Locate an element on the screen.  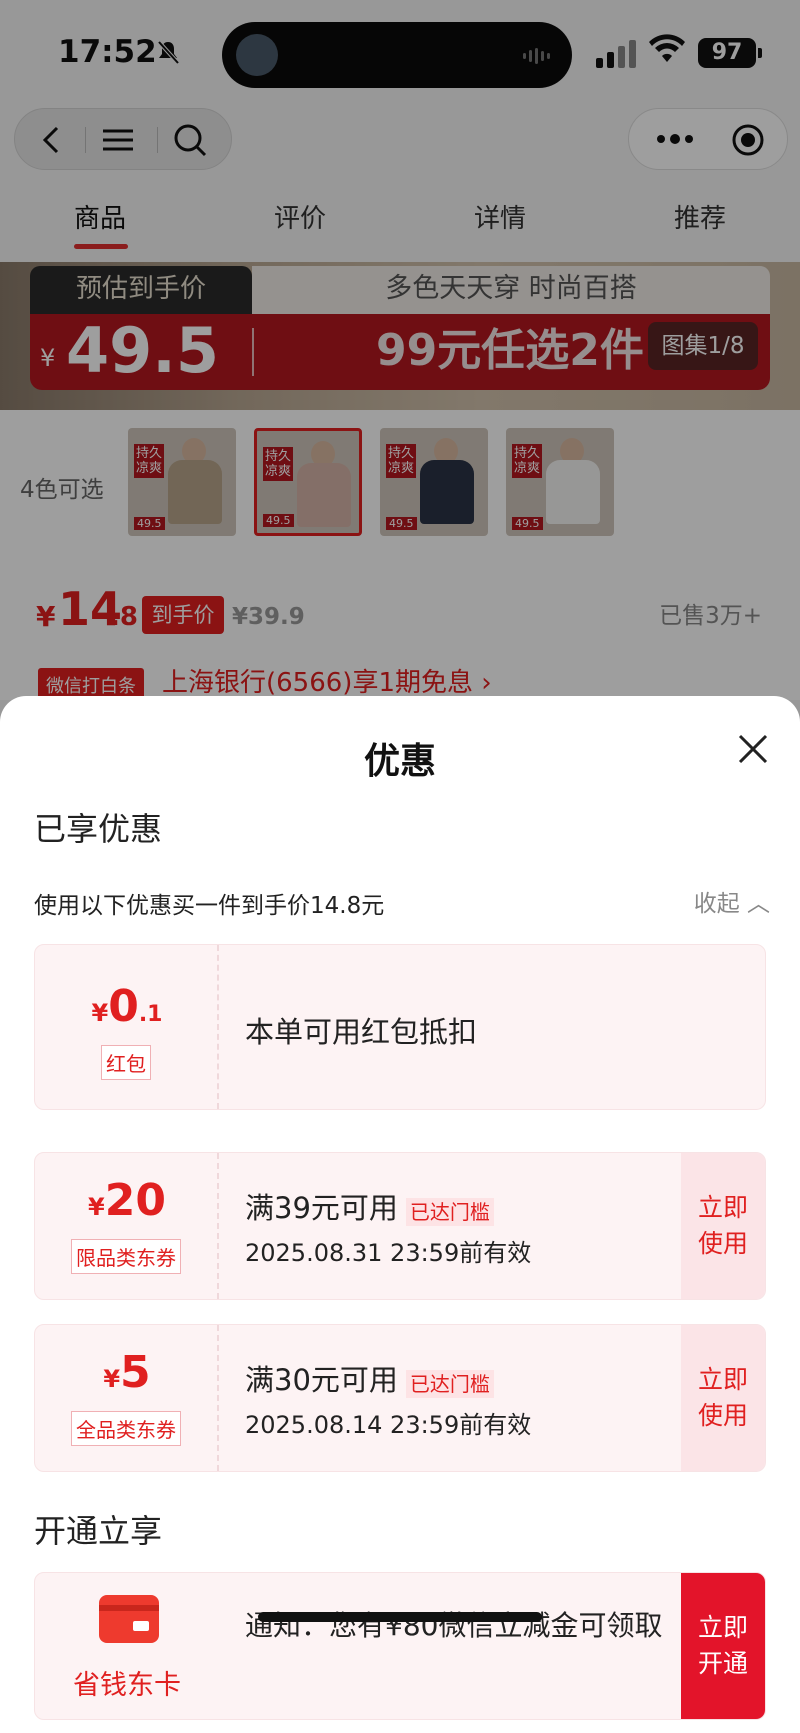
home-indicator is located at coordinates (400, 1617).